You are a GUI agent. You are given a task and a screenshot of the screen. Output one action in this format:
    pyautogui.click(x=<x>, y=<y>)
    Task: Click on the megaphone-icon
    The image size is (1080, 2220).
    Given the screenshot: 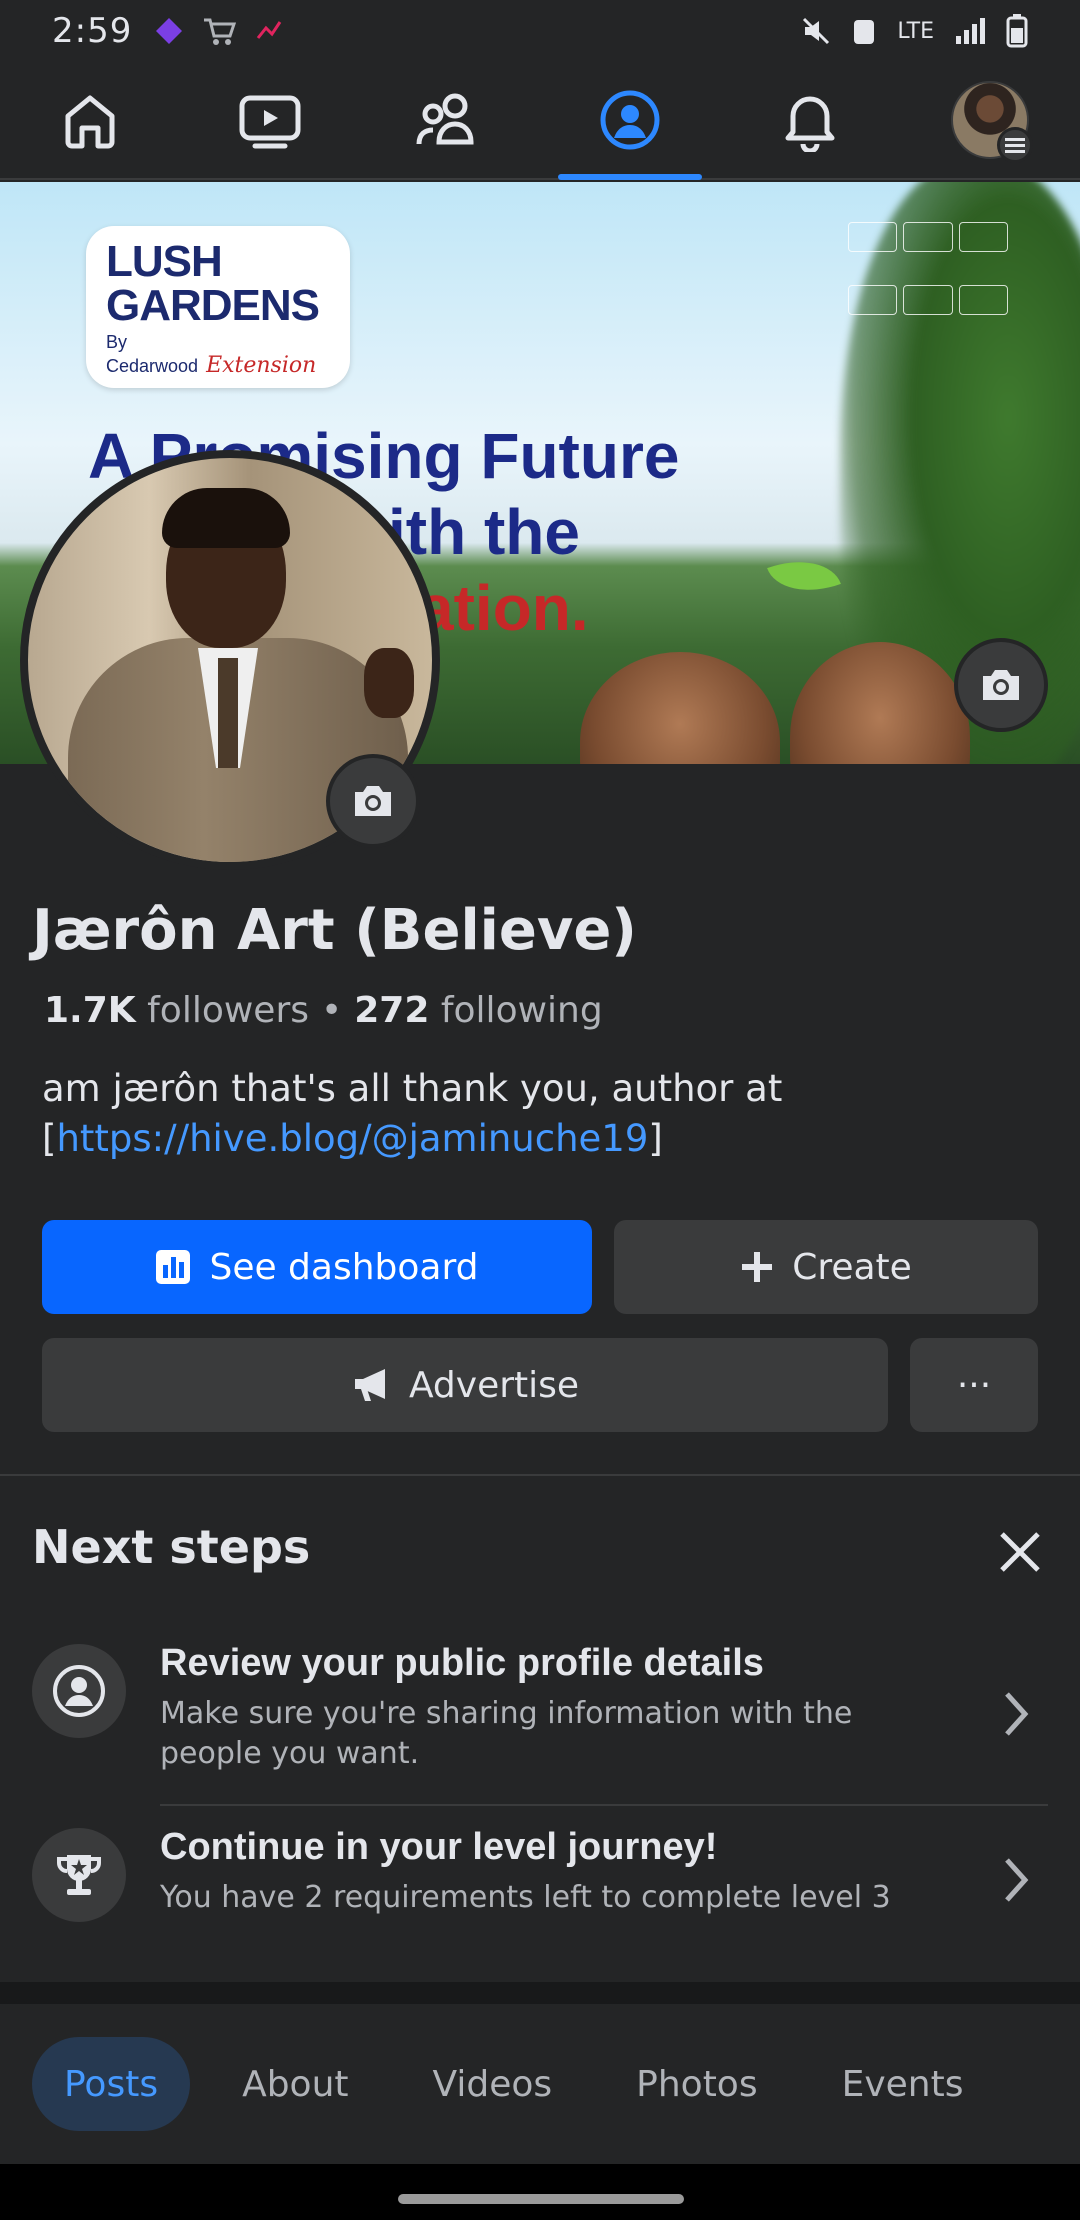 What is the action you would take?
    pyautogui.click(x=369, y=1385)
    